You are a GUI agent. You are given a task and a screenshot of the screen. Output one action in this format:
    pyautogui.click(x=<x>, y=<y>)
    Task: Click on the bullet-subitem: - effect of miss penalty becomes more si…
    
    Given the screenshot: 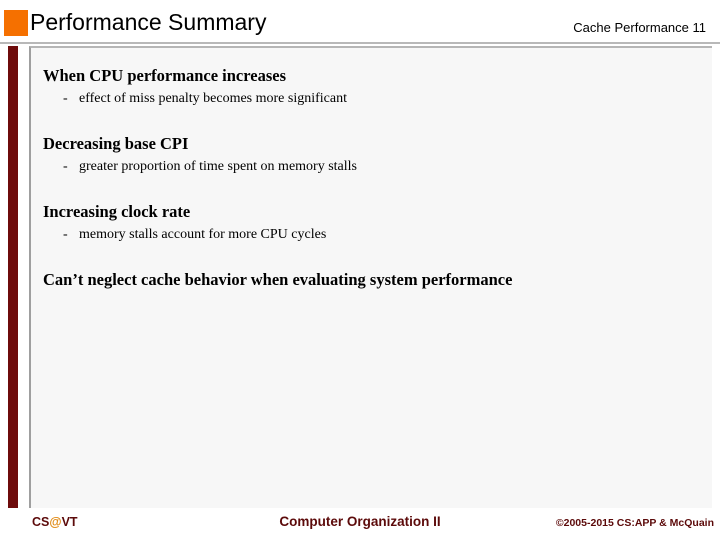 What is the action you would take?
    pyautogui.click(x=371, y=99)
    